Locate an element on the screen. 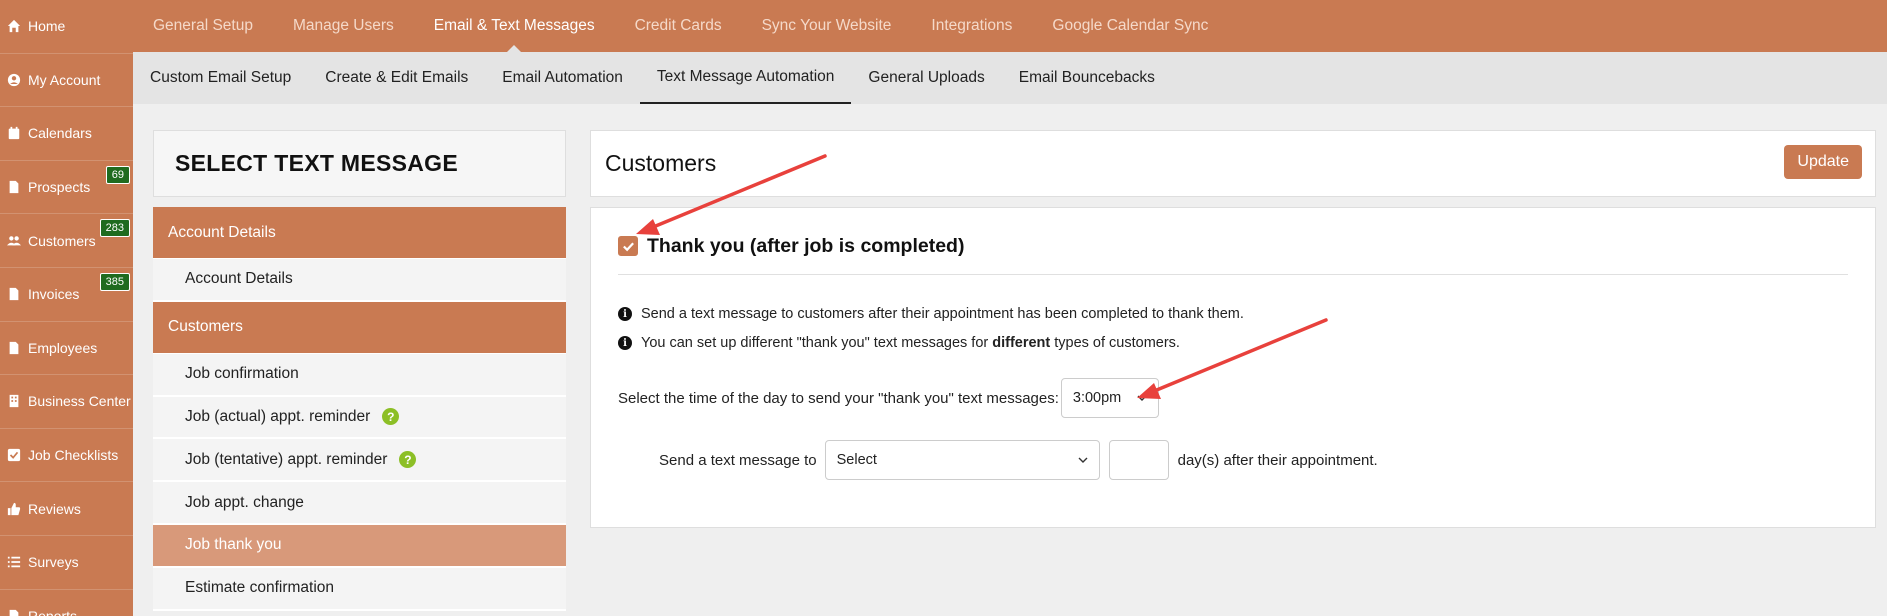 This screenshot has height=616, width=1887. sidebar-item-my-account: My Account is located at coordinates (66, 81).